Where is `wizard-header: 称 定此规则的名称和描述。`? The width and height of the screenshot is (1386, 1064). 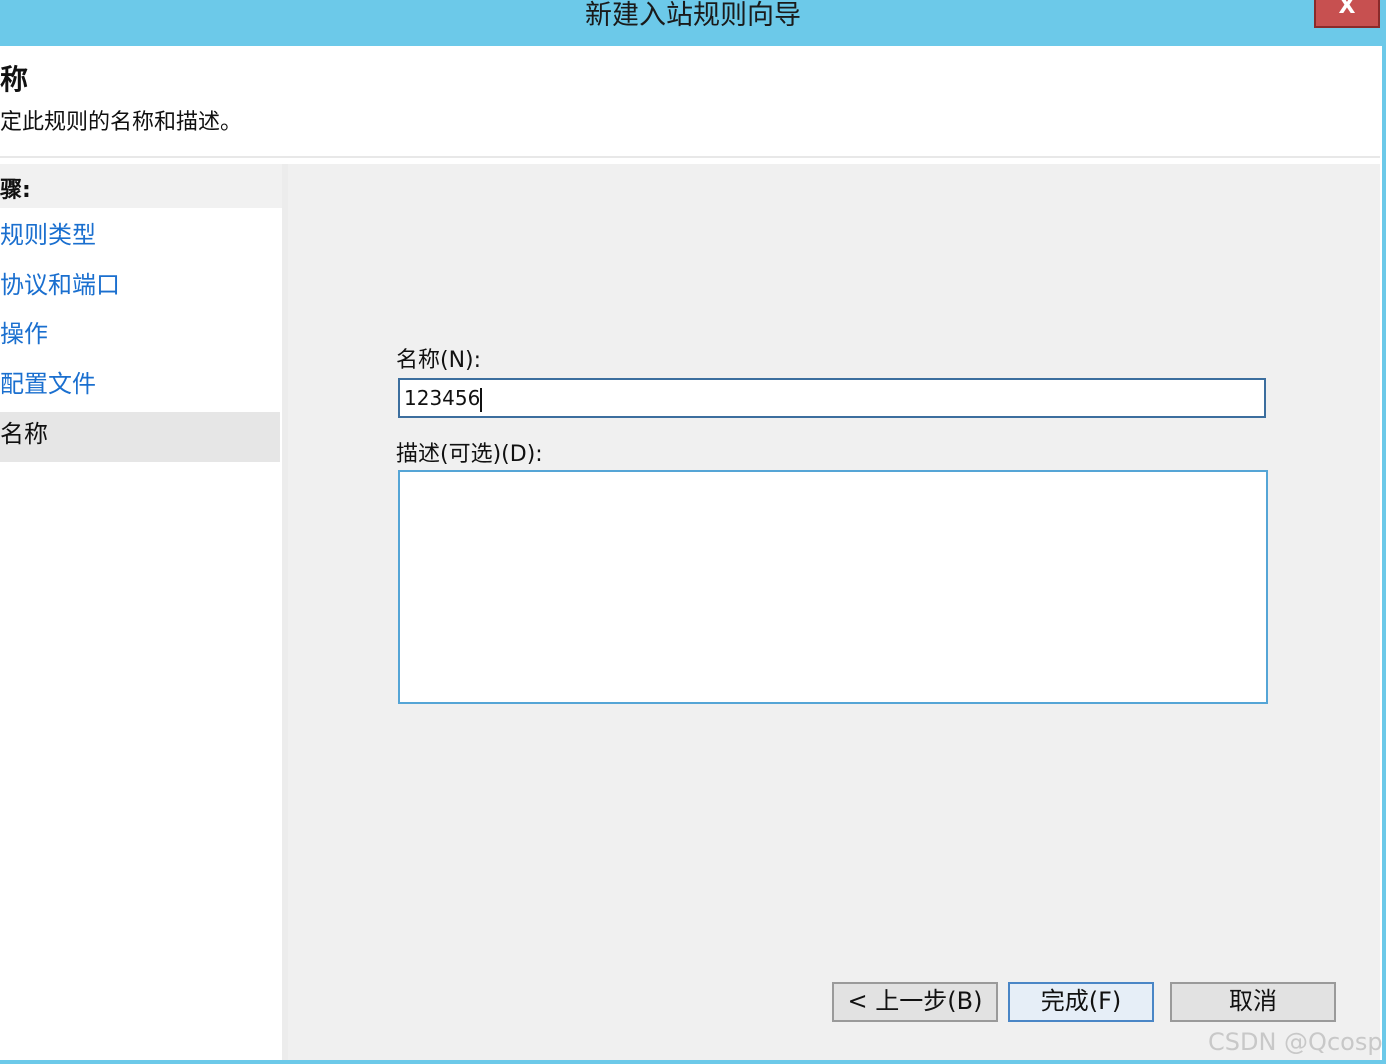 wizard-header: 称 定此规则的名称和描述。 is located at coordinates (690, 101).